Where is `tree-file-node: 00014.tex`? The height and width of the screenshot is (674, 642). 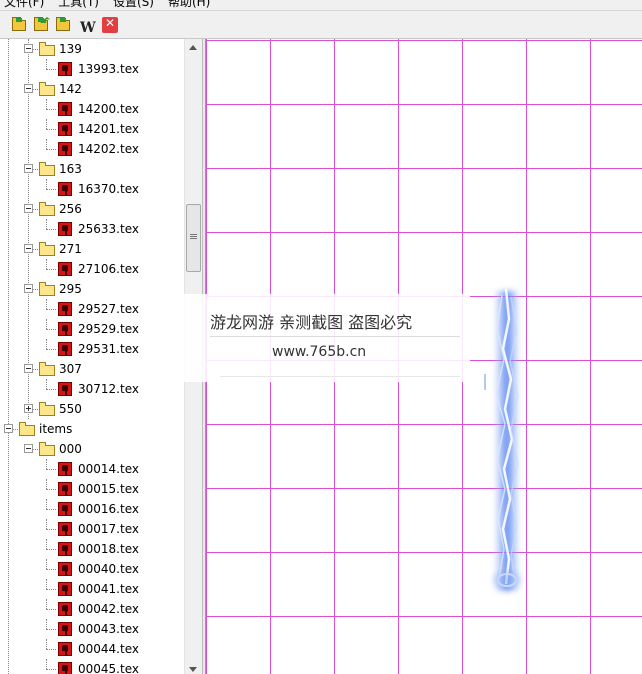 tree-file-node: 00014.tex is located at coordinates (92, 469).